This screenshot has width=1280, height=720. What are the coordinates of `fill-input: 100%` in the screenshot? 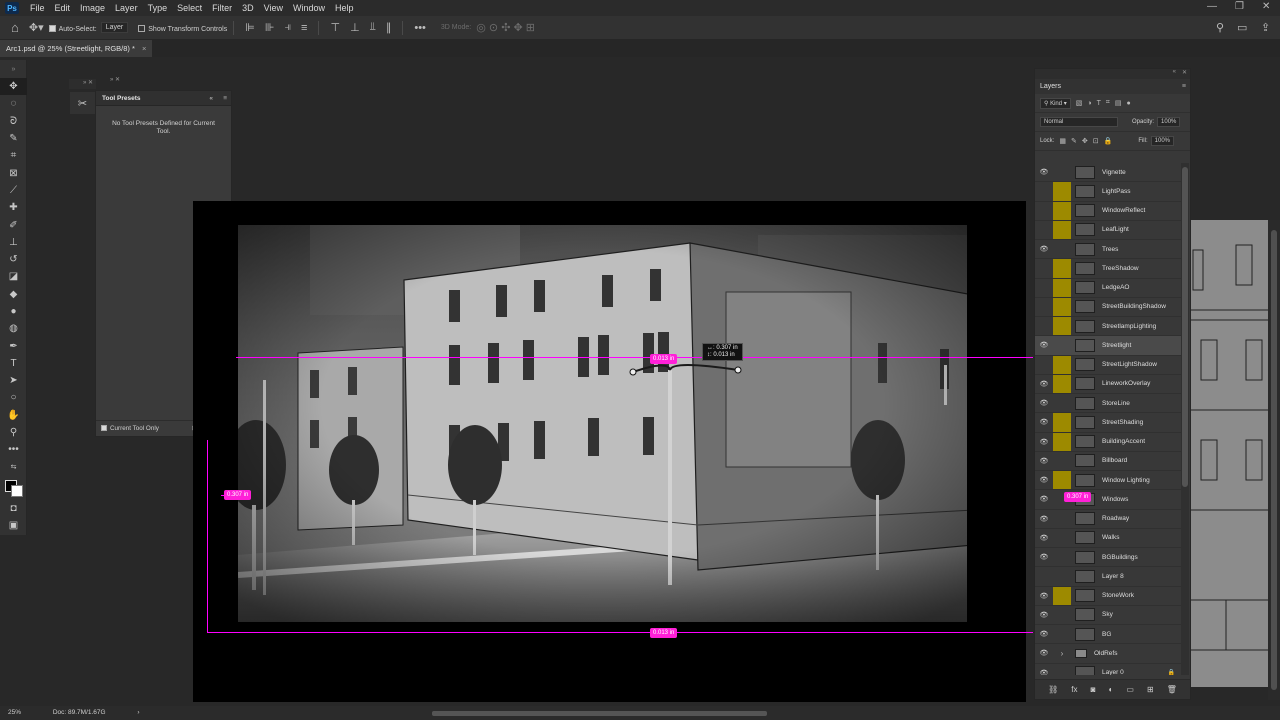 It's located at (1162, 141).